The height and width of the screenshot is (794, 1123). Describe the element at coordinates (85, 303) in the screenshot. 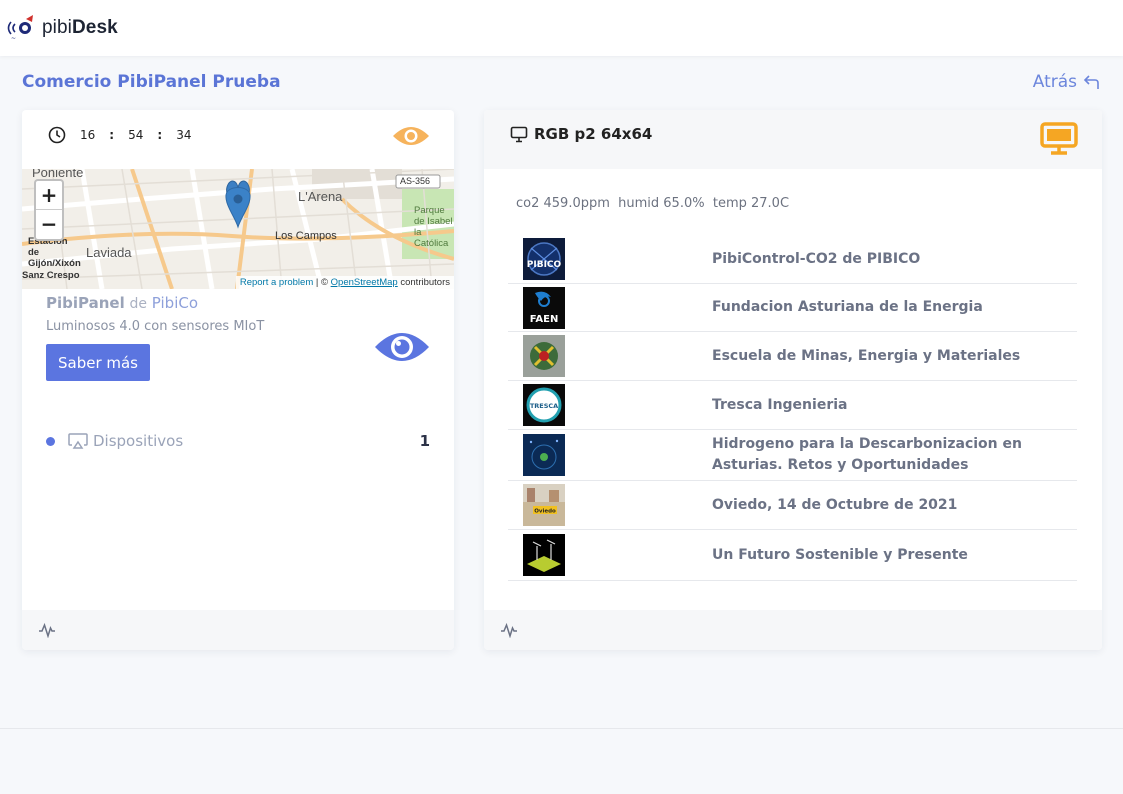

I see `panel-name: PibiPanel` at that location.